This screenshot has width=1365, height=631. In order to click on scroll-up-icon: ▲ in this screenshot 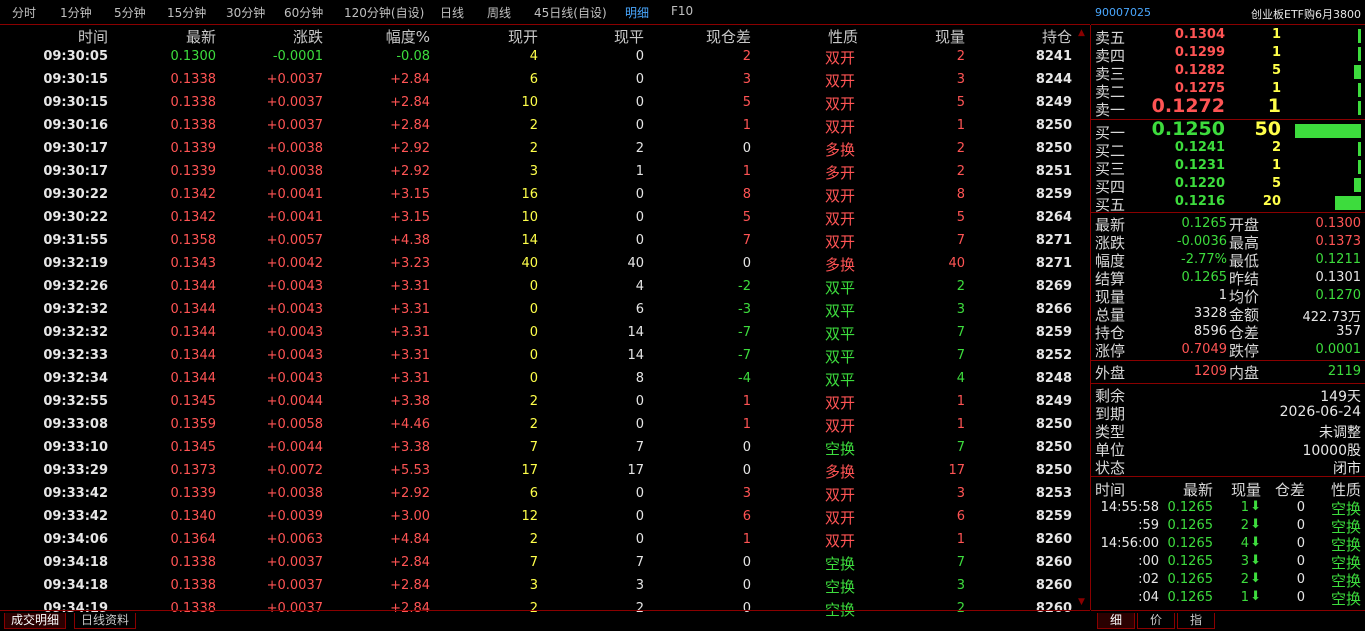, I will do `click(1081, 33)`.